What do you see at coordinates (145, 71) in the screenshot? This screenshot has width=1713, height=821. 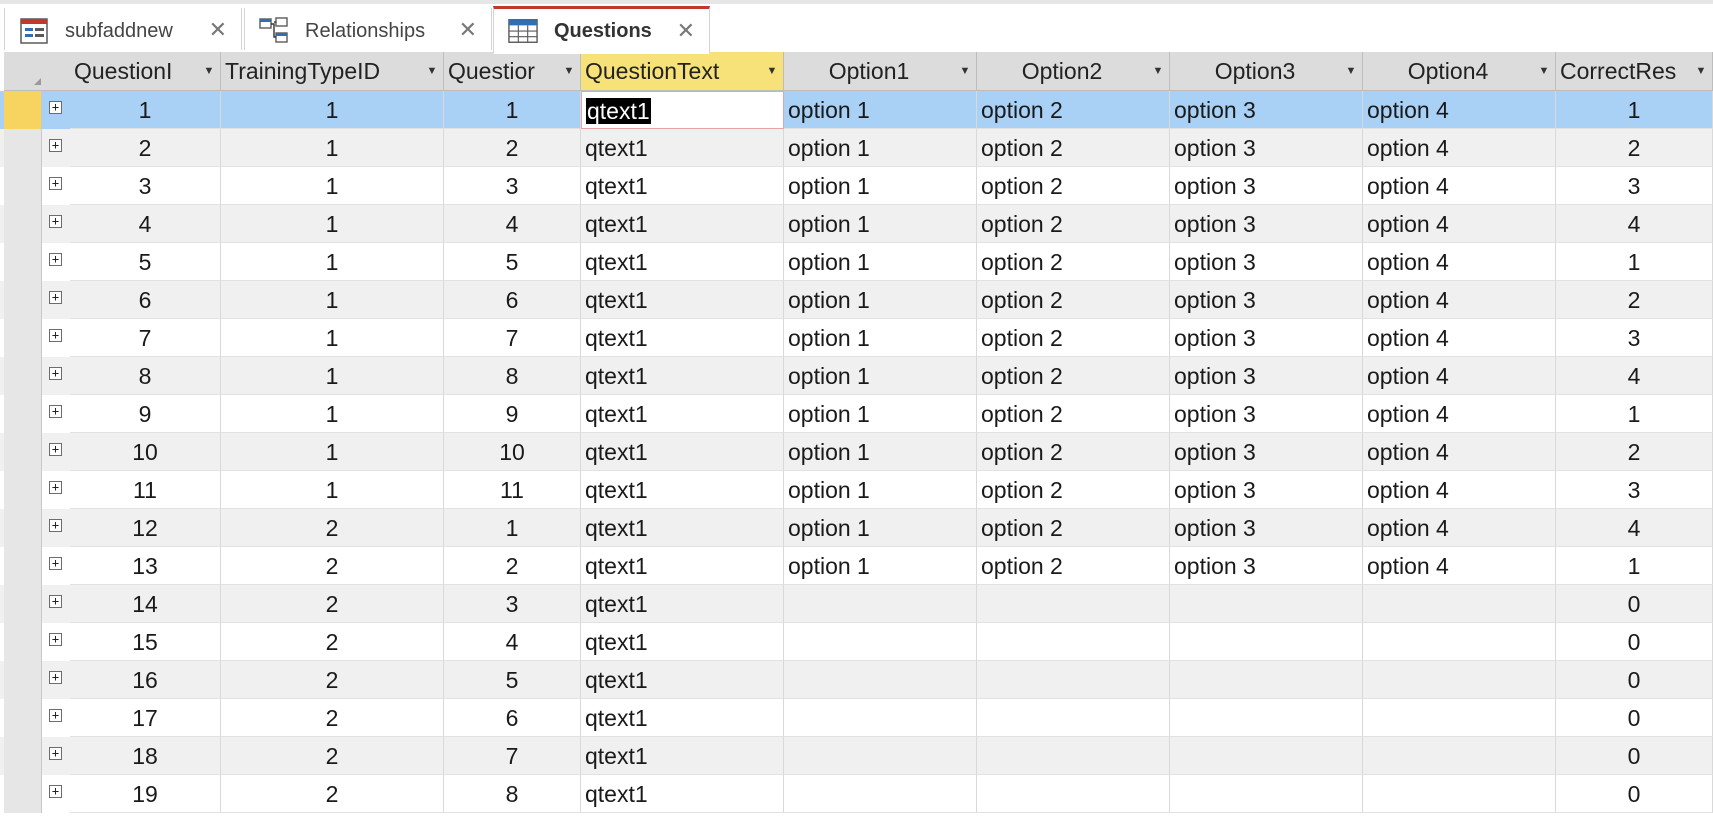 I see `column-header-questioni: QuestionI ▼` at bounding box center [145, 71].